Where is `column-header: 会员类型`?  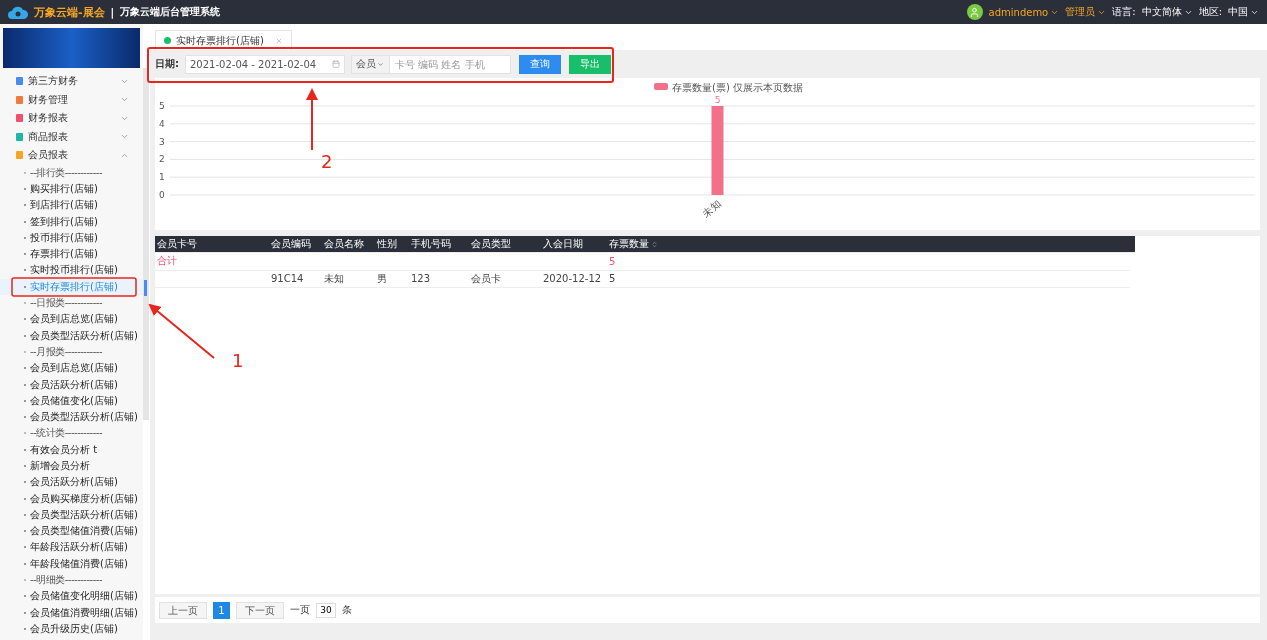
column-header: 会员类型 is located at coordinates (491, 244).